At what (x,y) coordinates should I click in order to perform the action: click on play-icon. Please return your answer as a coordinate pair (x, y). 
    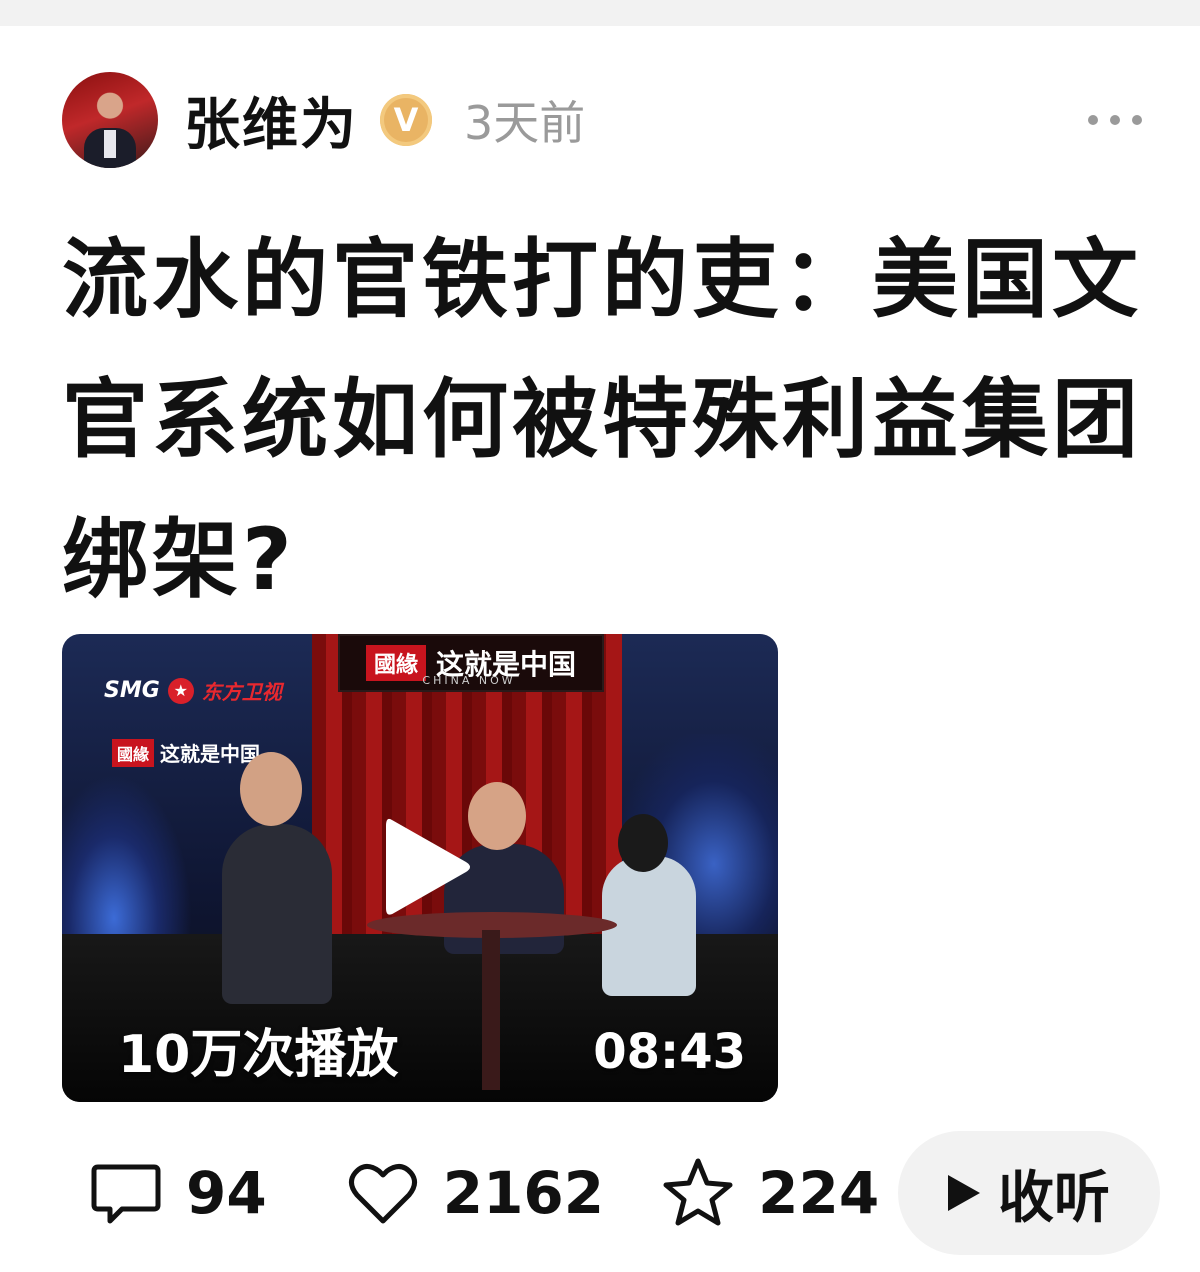
    Looking at the image, I should click on (427, 867).